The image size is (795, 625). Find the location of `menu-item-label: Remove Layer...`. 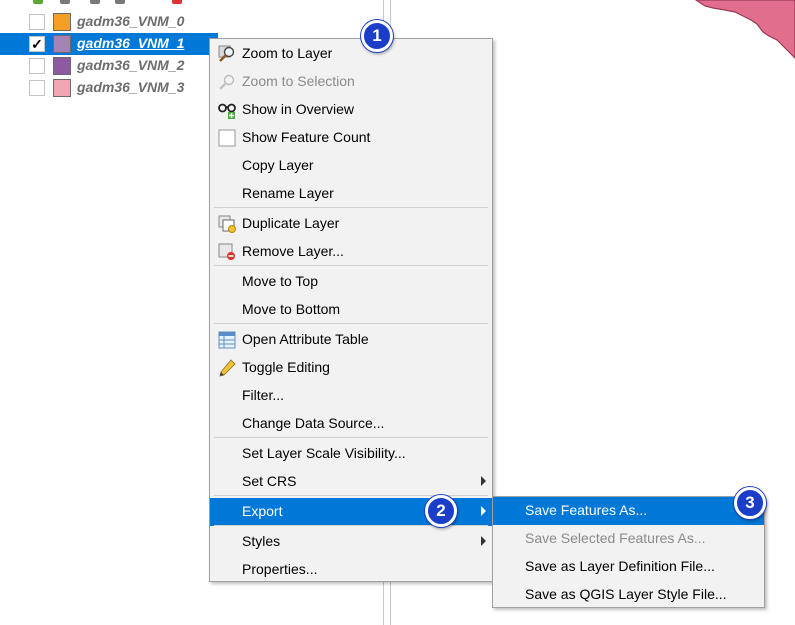

menu-item-label: Remove Layer... is located at coordinates (293, 251).